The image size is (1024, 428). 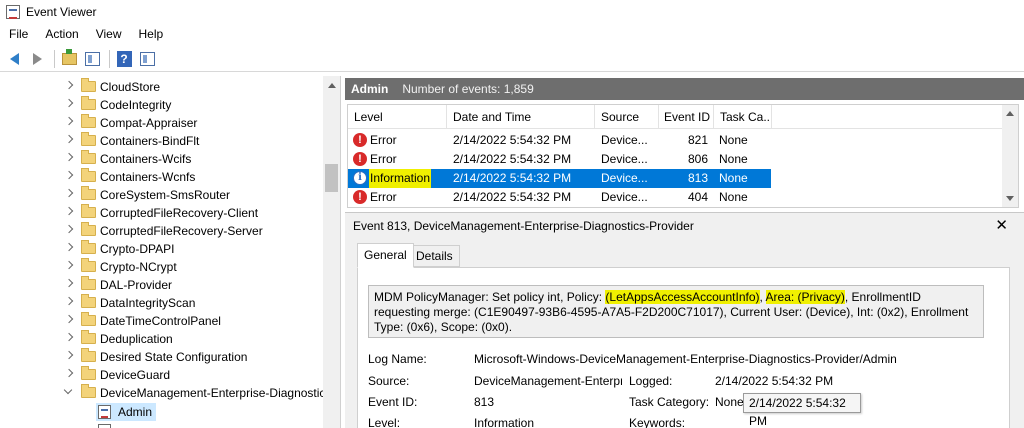 I want to click on back-icon, so click(x=14, y=58).